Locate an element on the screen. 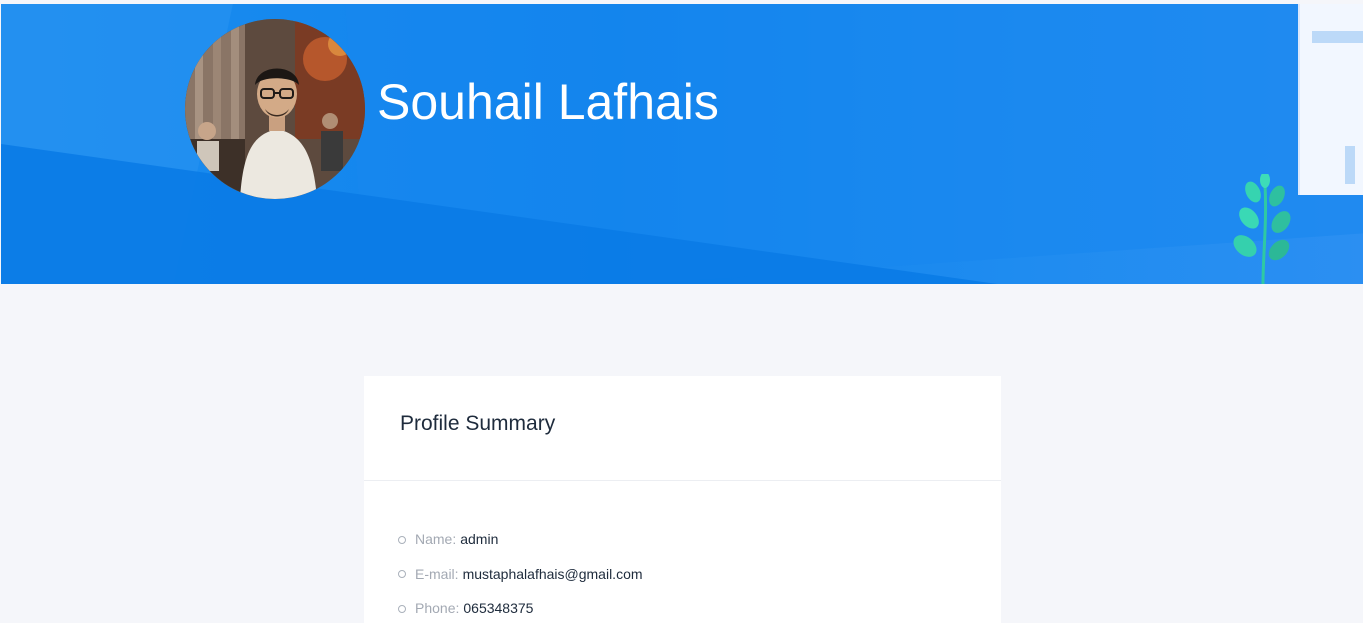 This screenshot has height=623, width=1363. list-item-email: E-mail: mustaphalafhais@gmail.com is located at coordinates (520, 574).